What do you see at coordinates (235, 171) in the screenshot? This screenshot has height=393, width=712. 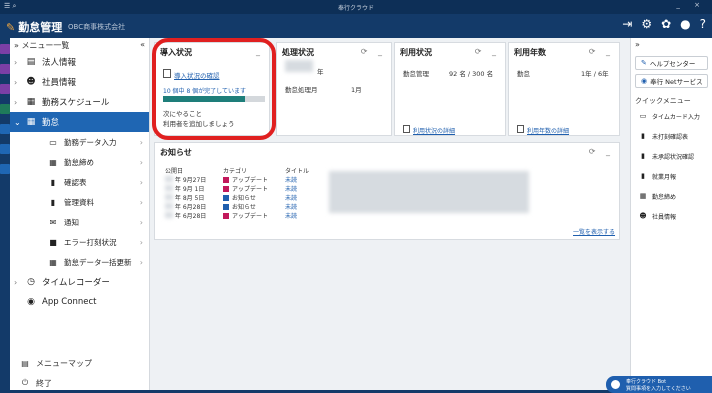 I see `column-header: カテゴリ` at bounding box center [235, 171].